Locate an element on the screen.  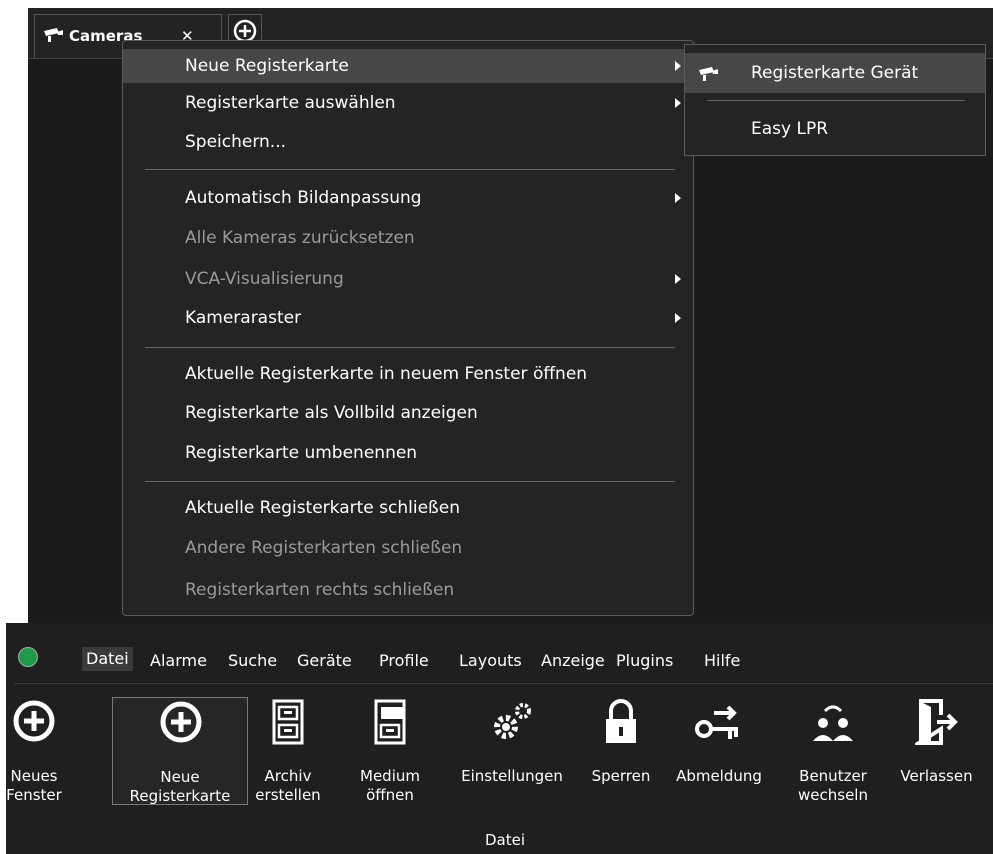
ribbon-button-label: Neue Registerkarte is located at coordinates (180, 786).